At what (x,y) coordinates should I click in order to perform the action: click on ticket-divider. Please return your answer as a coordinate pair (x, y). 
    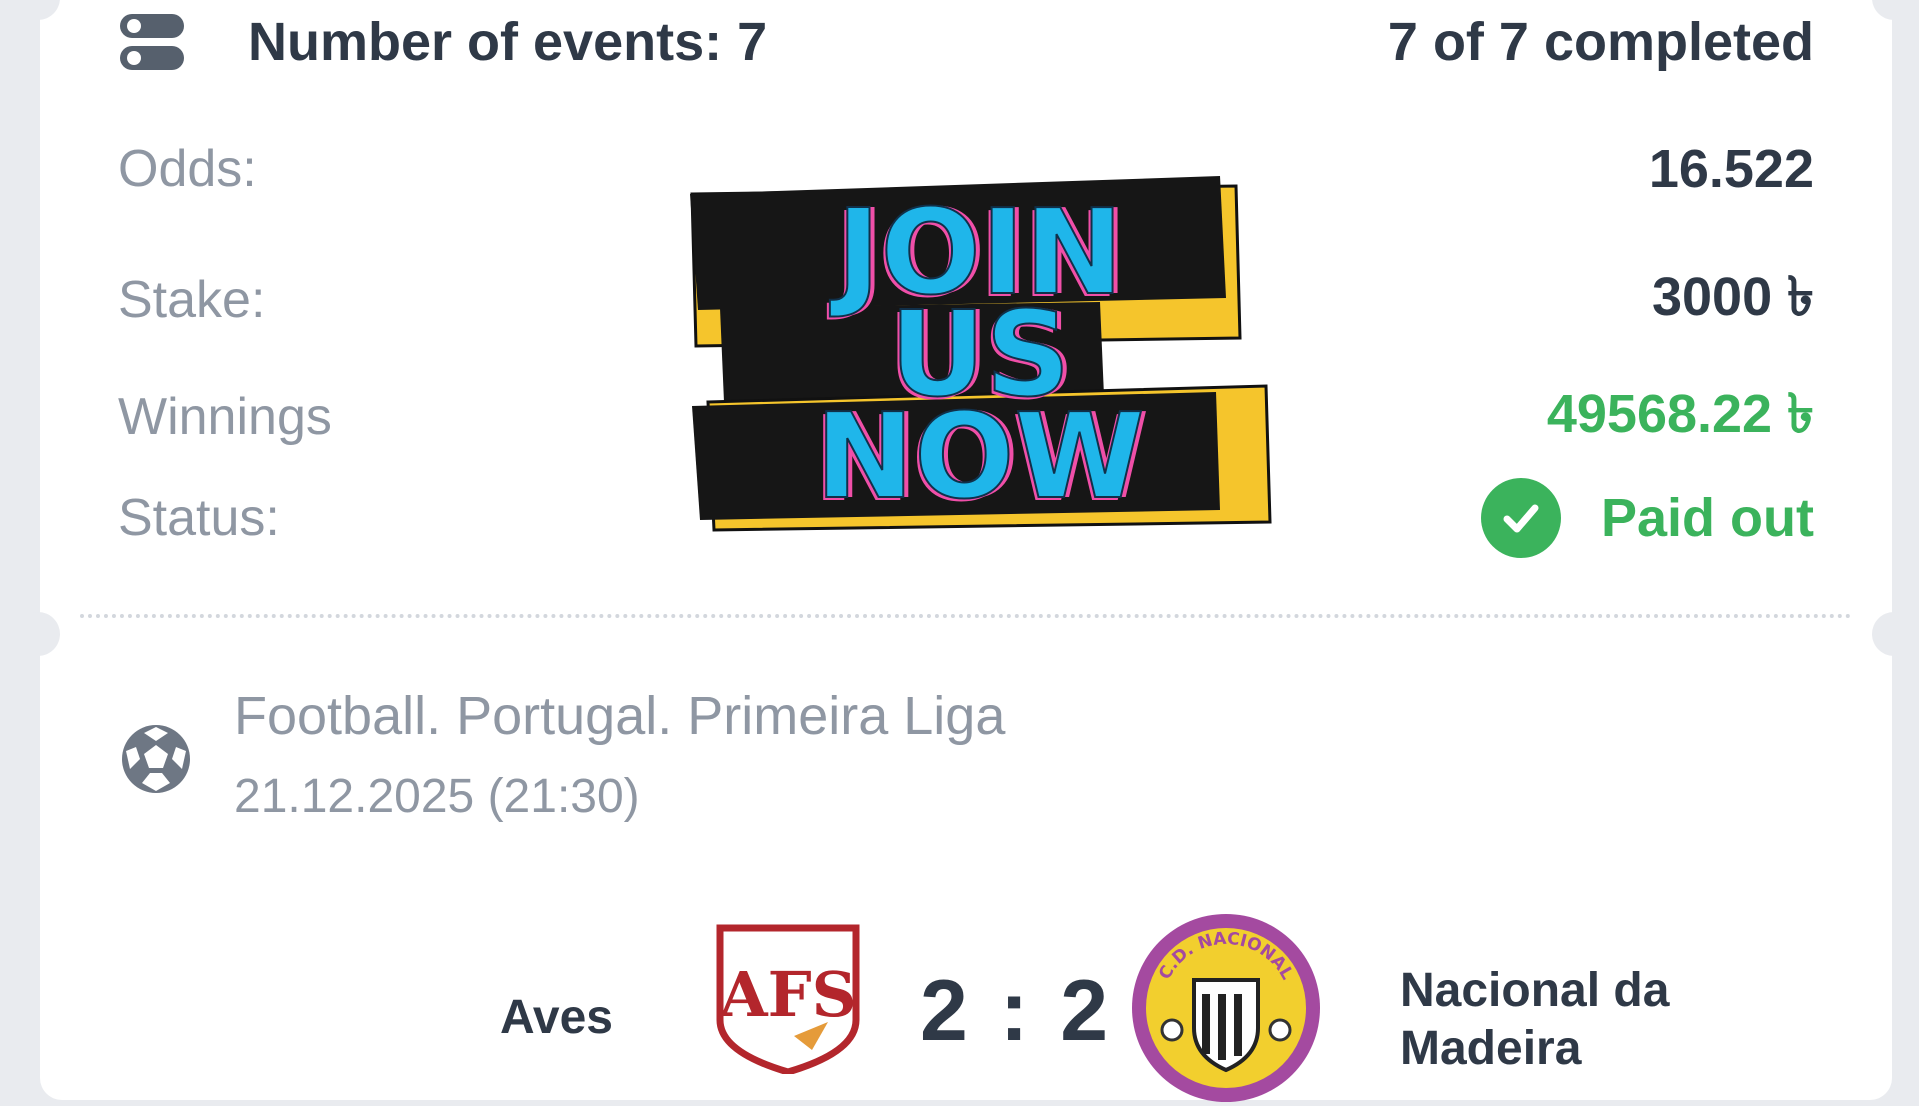
    Looking at the image, I should click on (966, 616).